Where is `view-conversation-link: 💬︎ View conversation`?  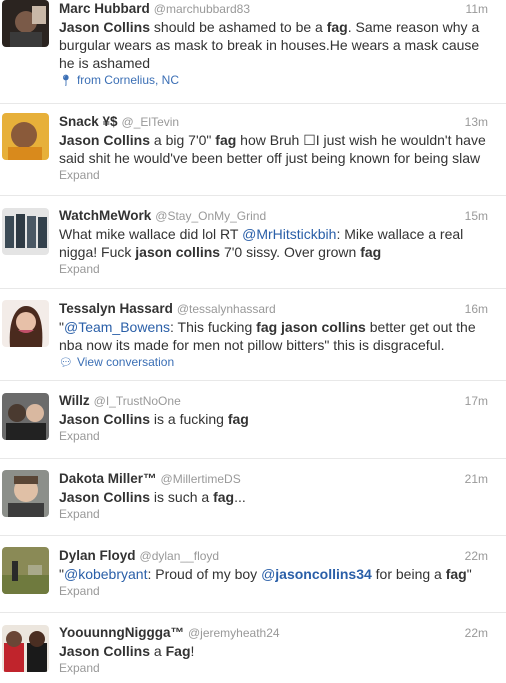
view-conversation-link: 💬︎ View conversation is located at coordinates (277, 363).